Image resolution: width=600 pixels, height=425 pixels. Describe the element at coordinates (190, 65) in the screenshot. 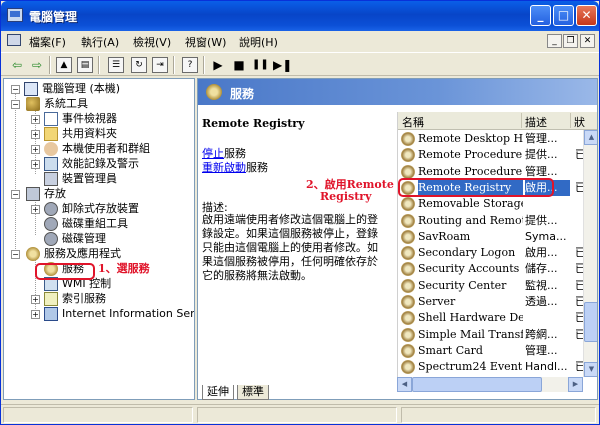

I see `help-icon: ?` at that location.